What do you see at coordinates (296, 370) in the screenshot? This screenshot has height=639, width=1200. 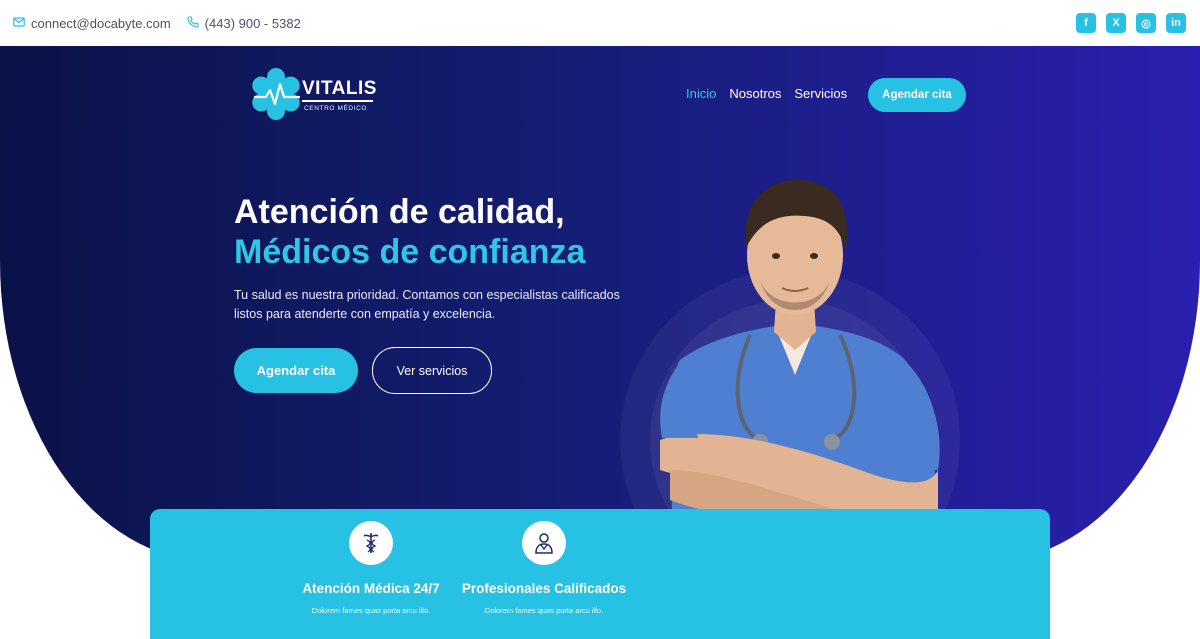 I see `hero-appointment-button: Agendar cita` at bounding box center [296, 370].